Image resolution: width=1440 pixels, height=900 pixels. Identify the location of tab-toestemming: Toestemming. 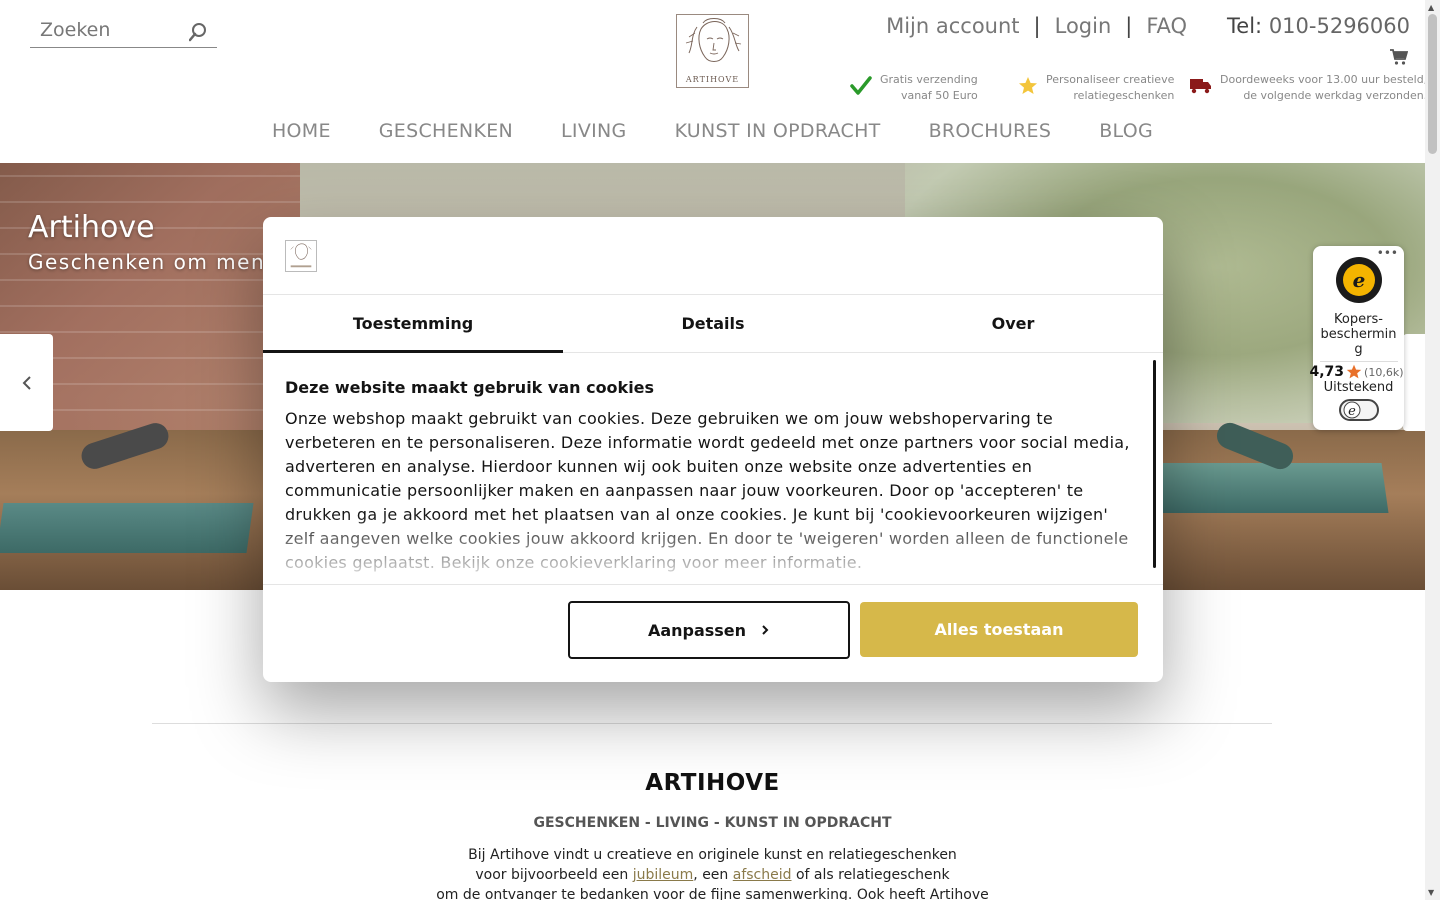
(413, 324).